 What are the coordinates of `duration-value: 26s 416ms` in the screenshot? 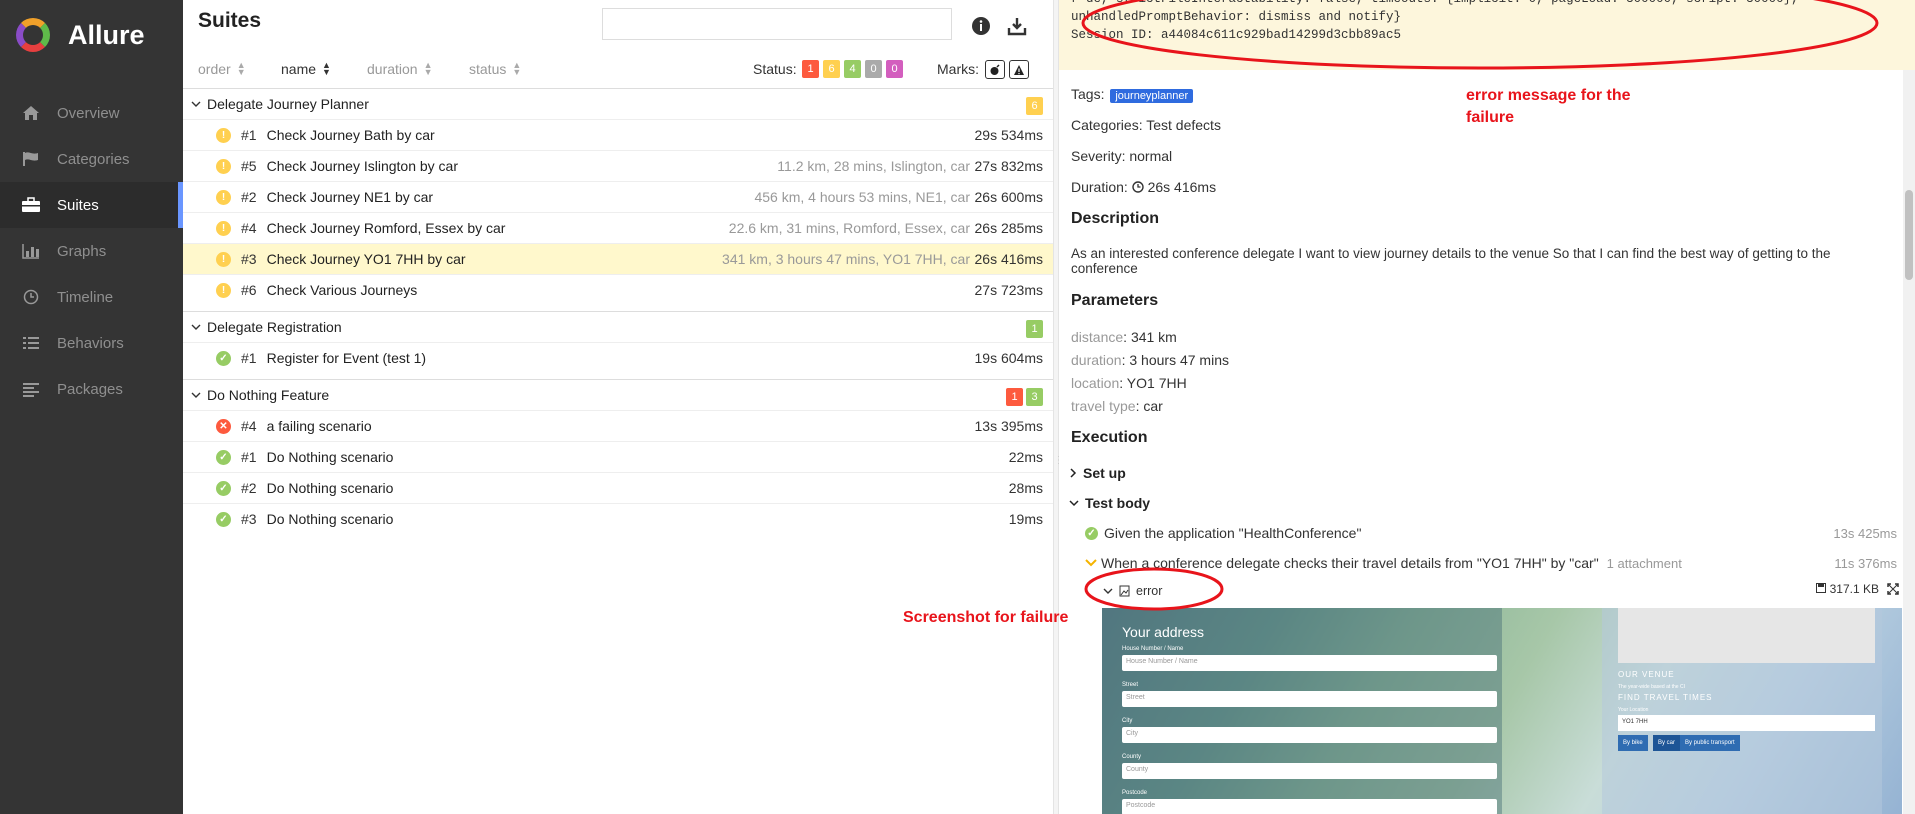 It's located at (1182, 187).